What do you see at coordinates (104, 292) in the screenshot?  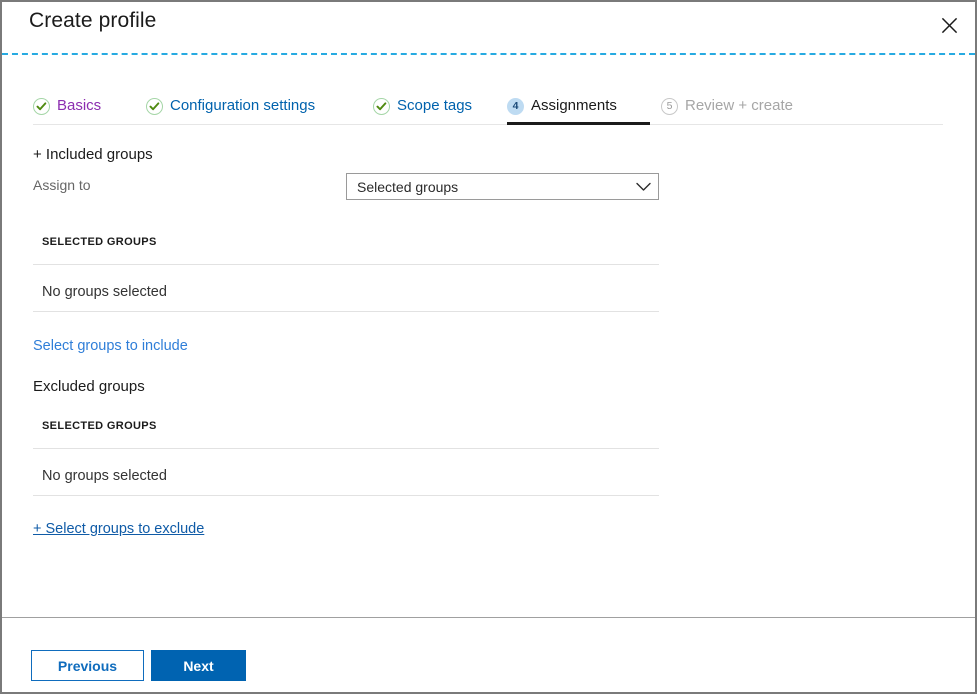 I see `included-empty-state: No groups selected` at bounding box center [104, 292].